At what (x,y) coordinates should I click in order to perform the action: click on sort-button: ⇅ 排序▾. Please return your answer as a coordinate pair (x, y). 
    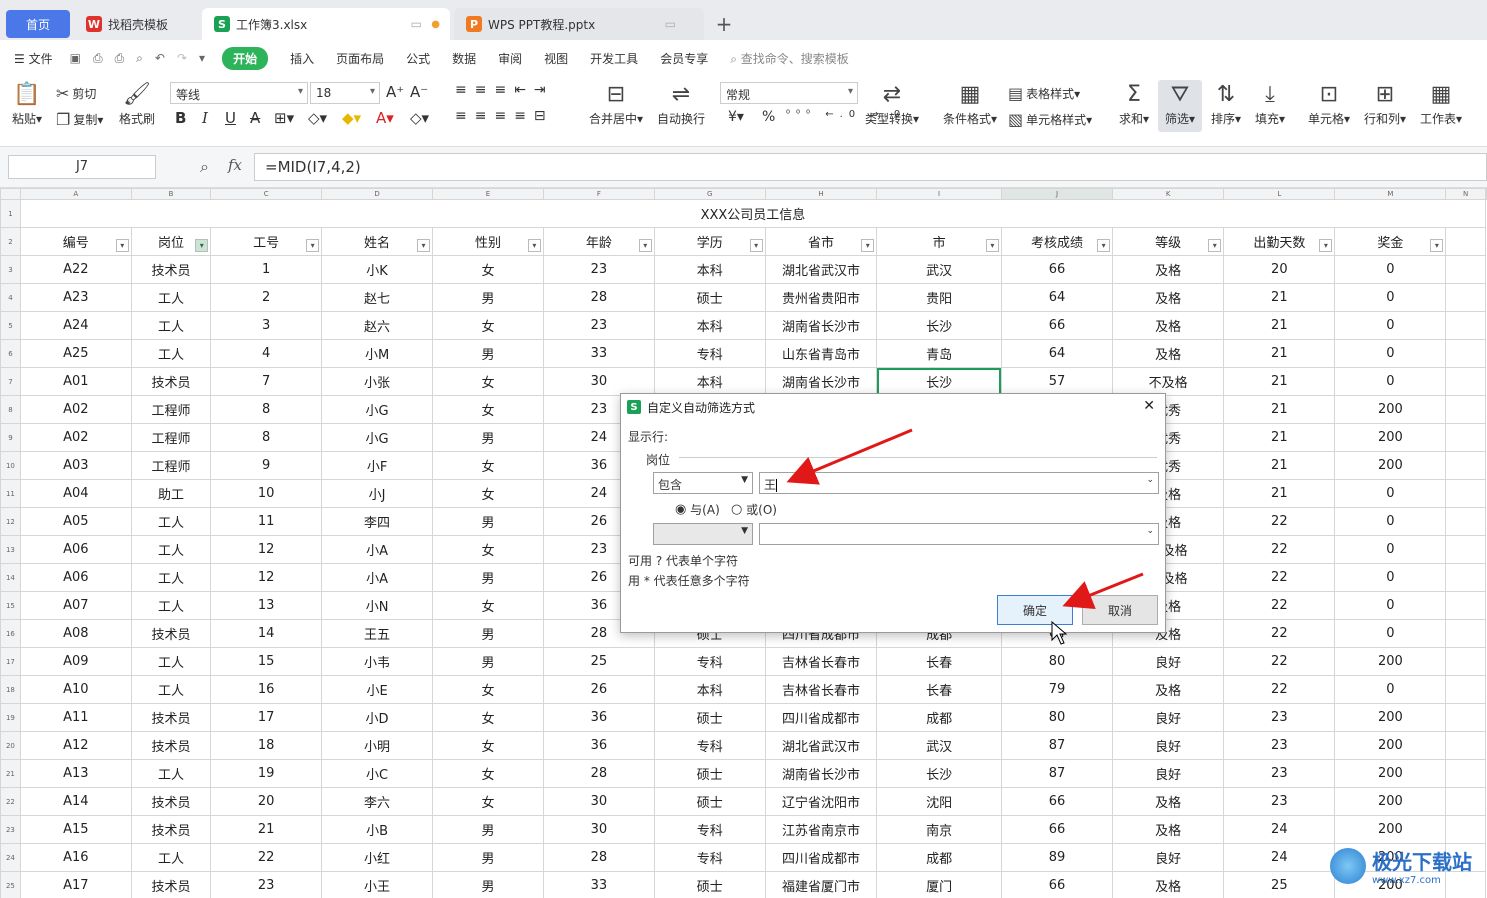
    Looking at the image, I should click on (1226, 103).